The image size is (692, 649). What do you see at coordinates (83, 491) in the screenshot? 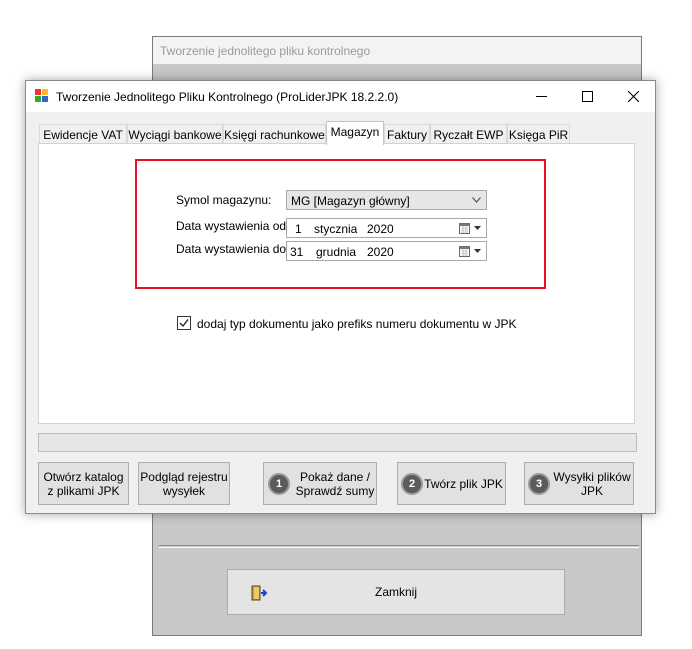
I see `open-folder-label-2: z plikami JPK` at bounding box center [83, 491].